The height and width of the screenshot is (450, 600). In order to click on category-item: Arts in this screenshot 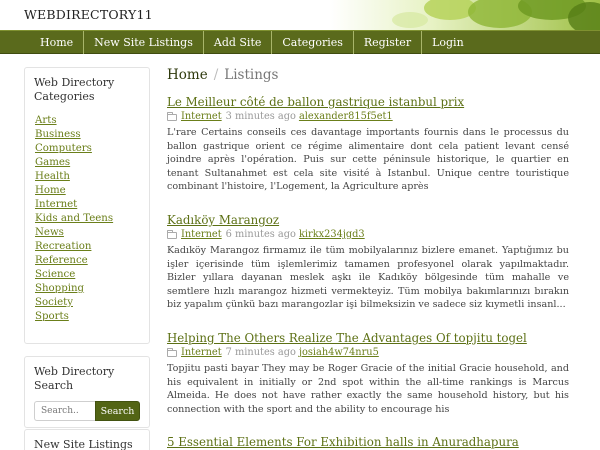, I will do `click(87, 121)`.